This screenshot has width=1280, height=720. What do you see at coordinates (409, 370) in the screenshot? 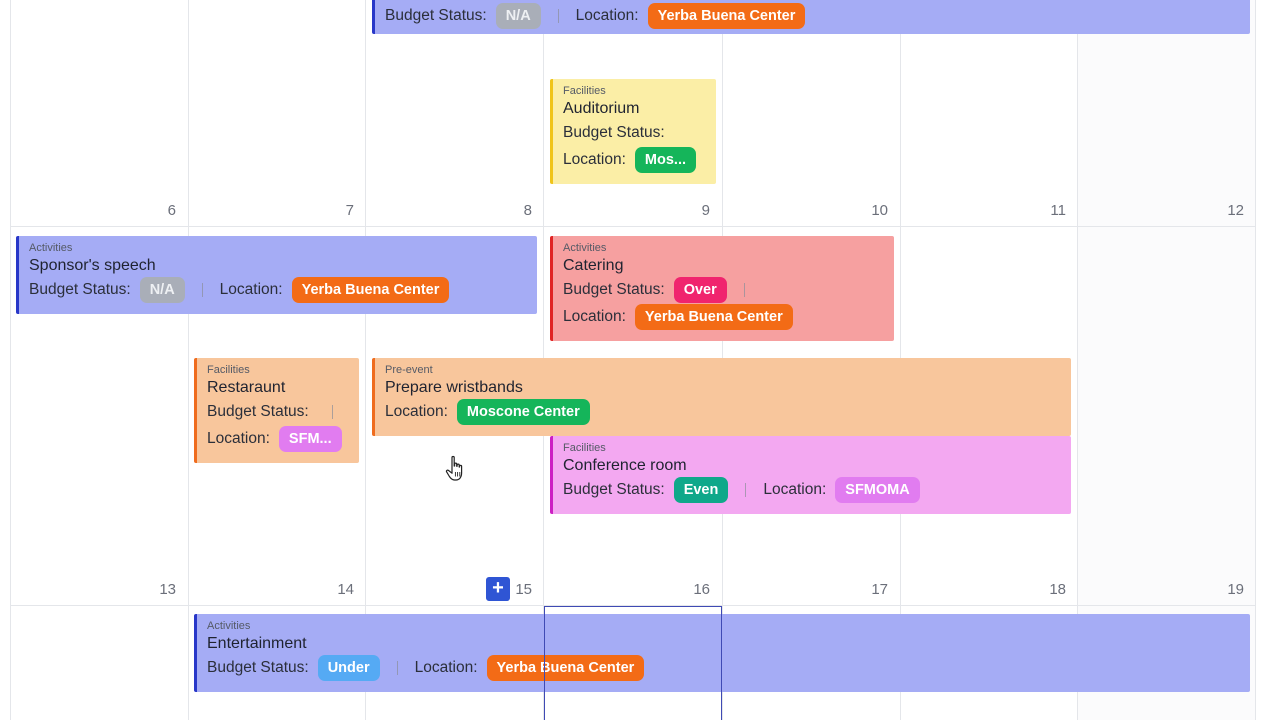
I see `event-category: Pre-event` at bounding box center [409, 370].